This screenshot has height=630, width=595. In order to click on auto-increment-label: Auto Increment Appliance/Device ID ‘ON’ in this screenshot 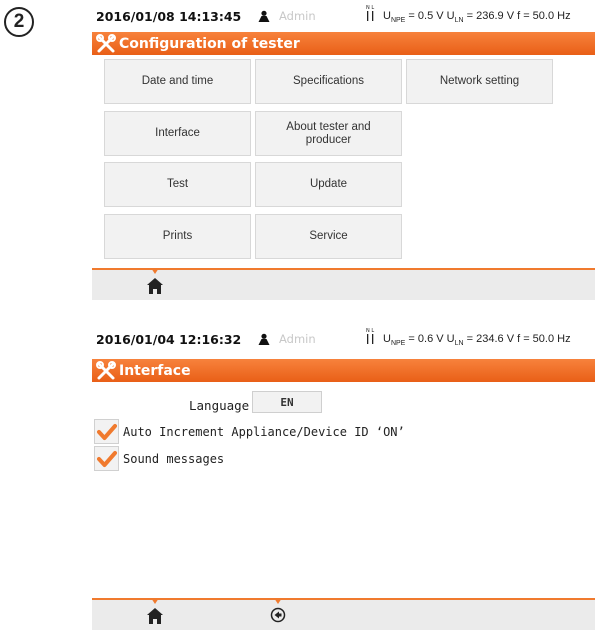, I will do `click(264, 431)`.